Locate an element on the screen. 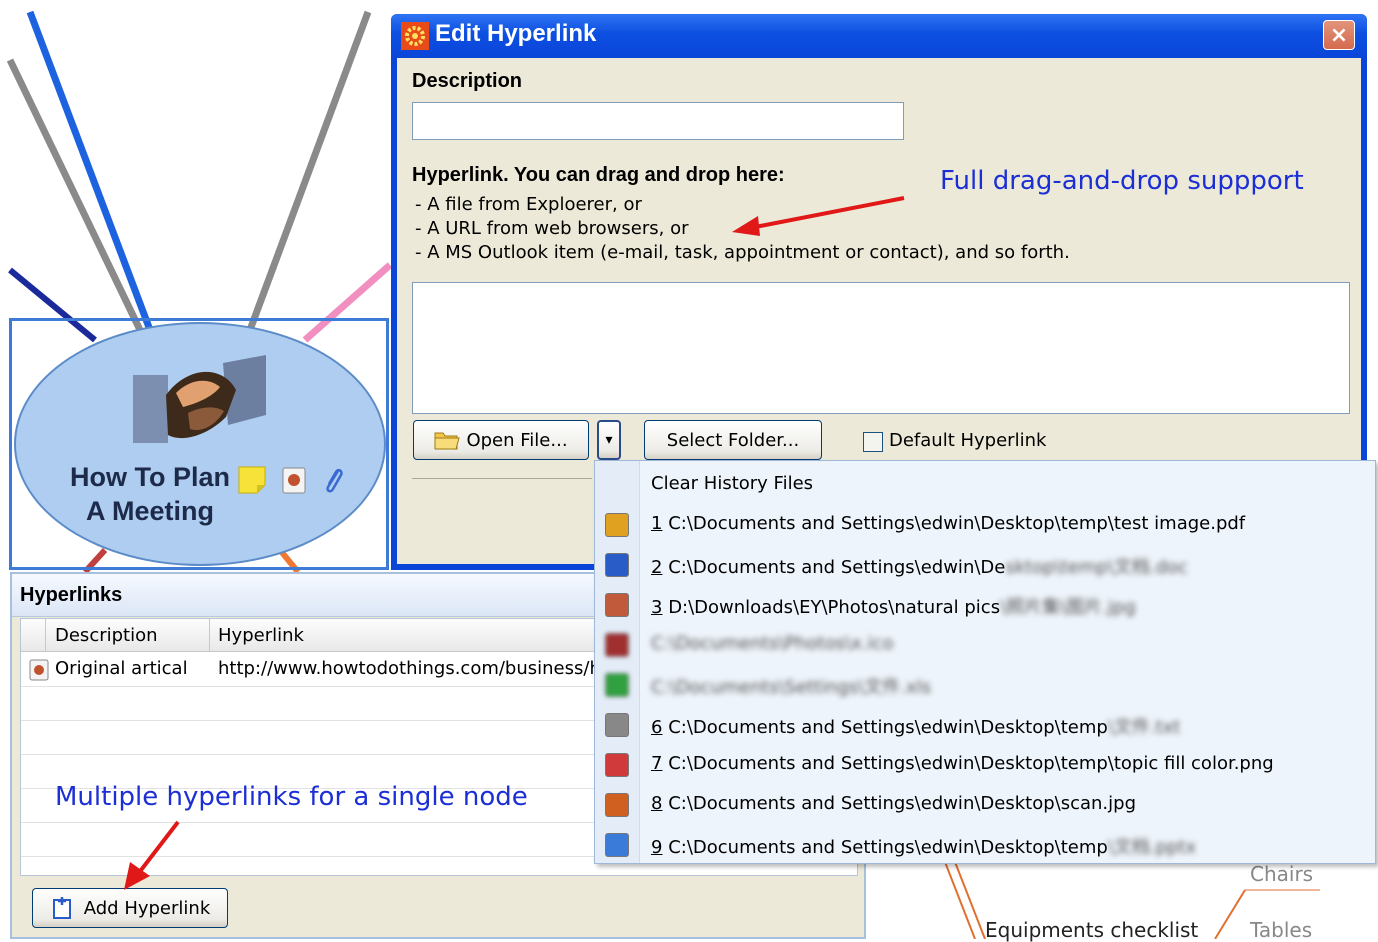 Image resolution: width=1378 pixels, height=942 pixels. menu-item-number: 1 is located at coordinates (657, 523).